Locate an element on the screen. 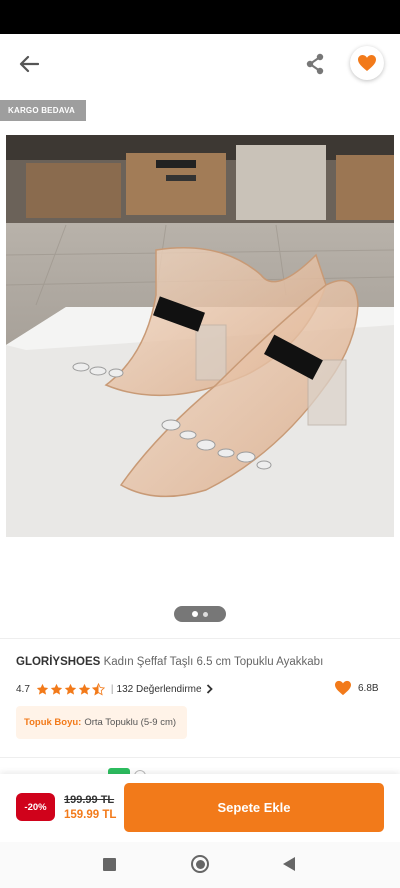 This screenshot has height=888, width=400. home-icon is located at coordinates (200, 864).